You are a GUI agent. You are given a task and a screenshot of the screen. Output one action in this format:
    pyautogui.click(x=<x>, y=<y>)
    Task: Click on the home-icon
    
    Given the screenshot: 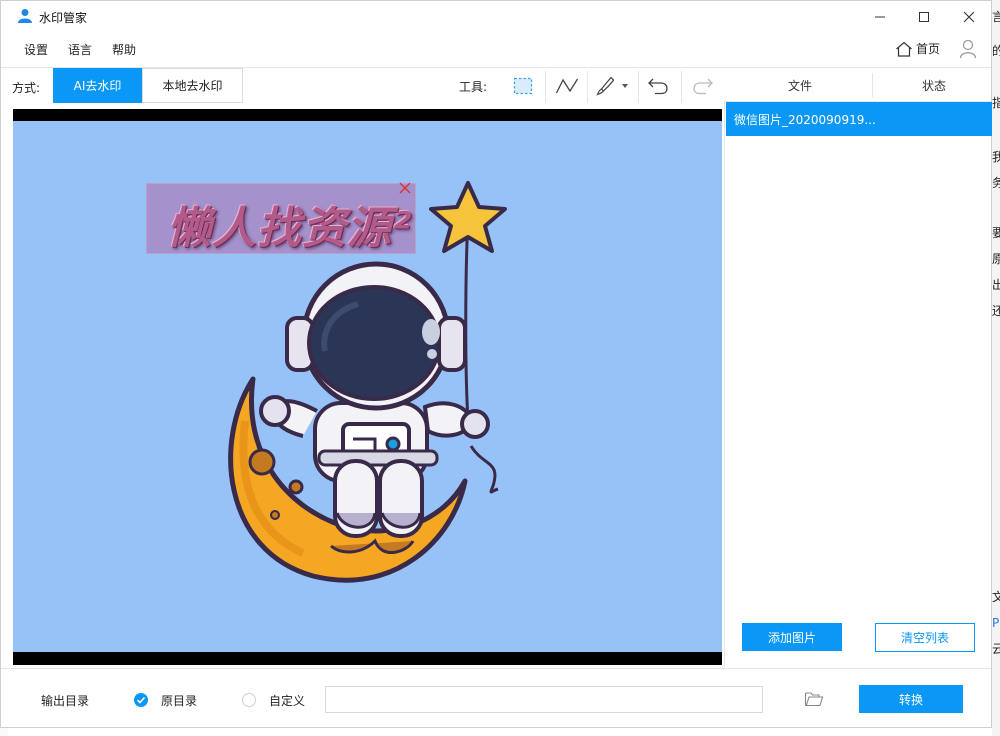 What is the action you would take?
    pyautogui.click(x=904, y=49)
    